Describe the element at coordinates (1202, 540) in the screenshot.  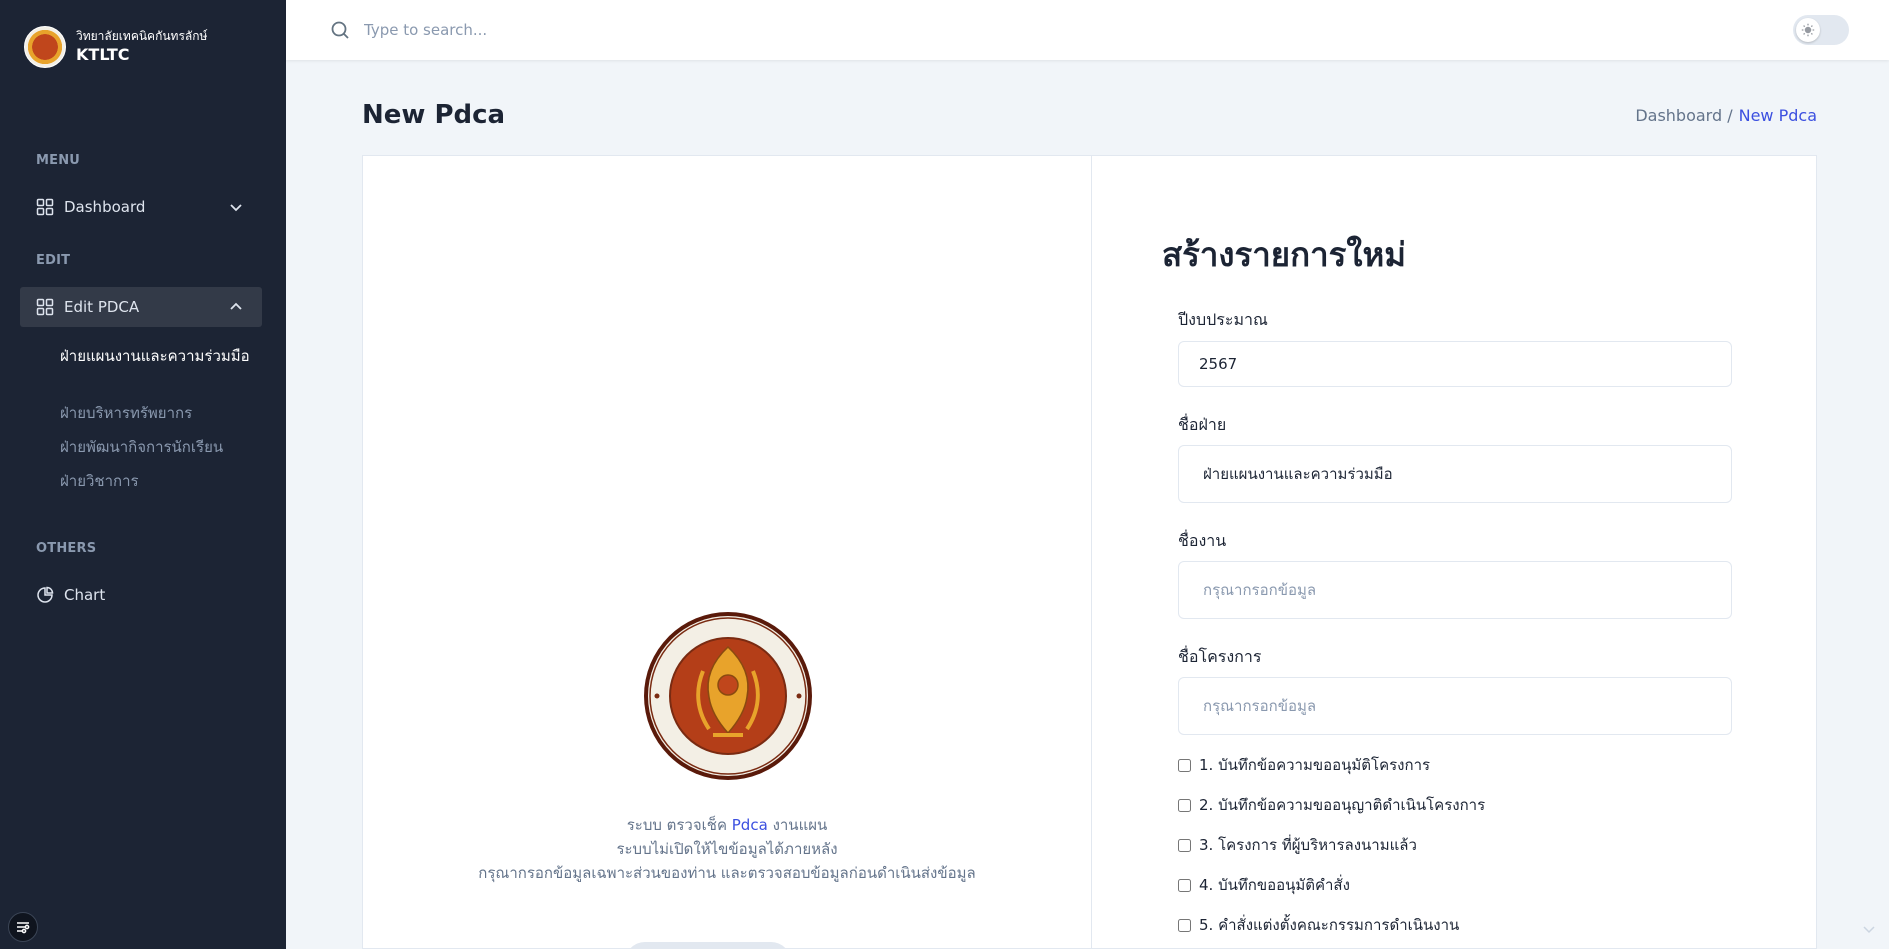
I see `task-name-label: ชื่องาน` at that location.